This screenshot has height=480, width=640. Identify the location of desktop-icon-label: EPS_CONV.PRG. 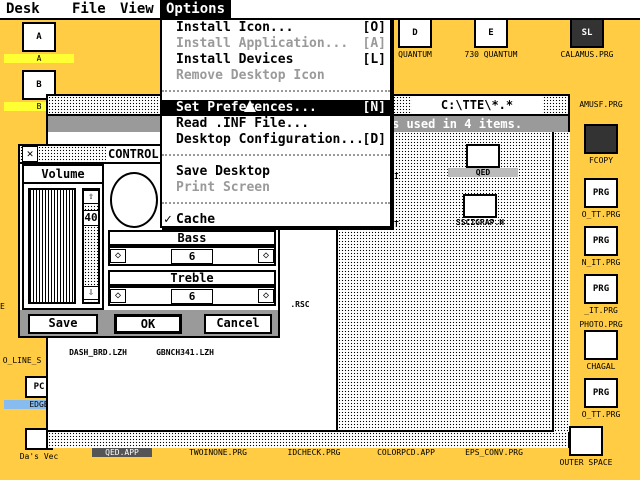
(494, 452).